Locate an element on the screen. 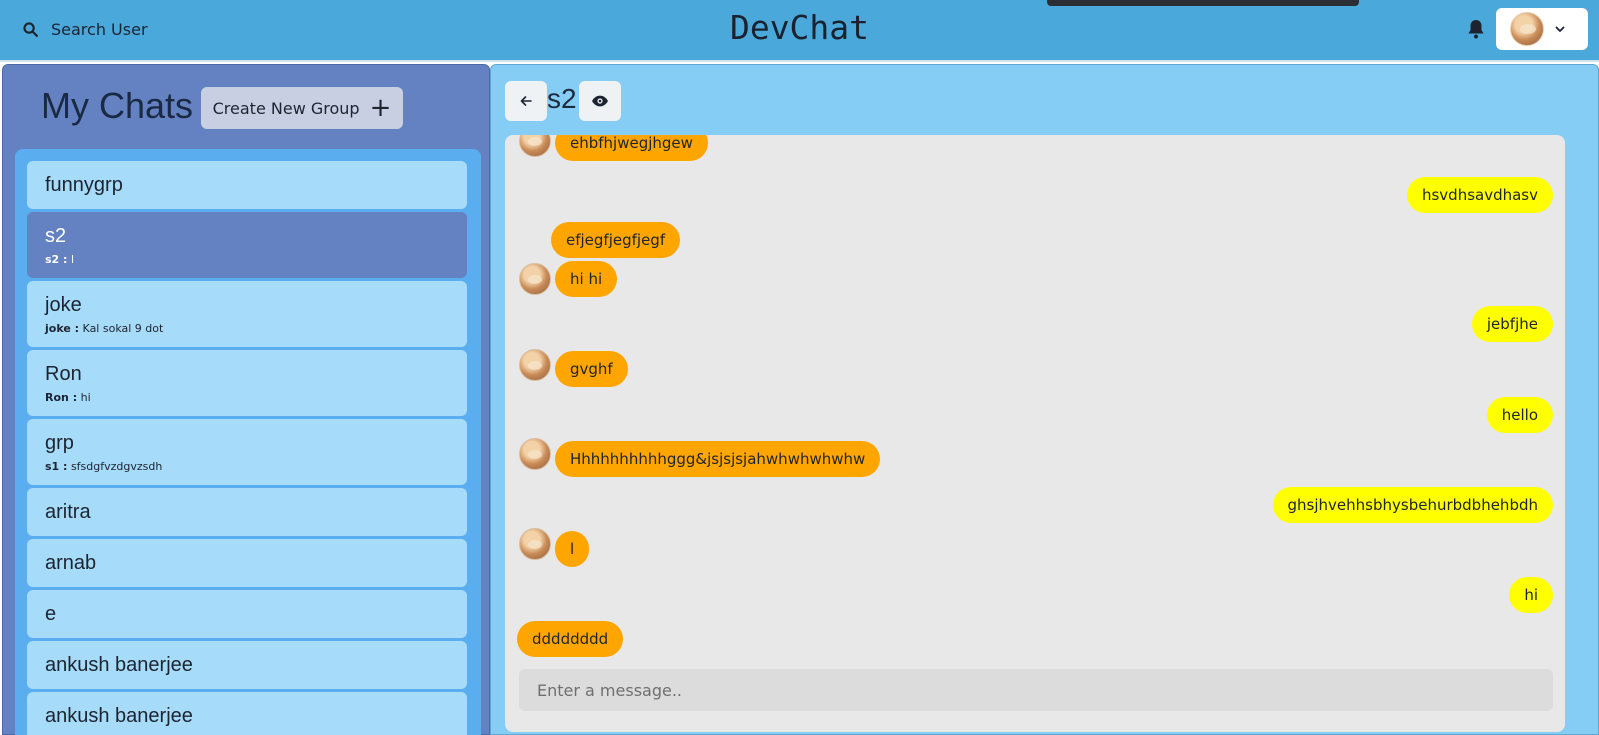 This screenshot has height=735, width=1599. outgoing-message: hsvdhsavdhasv is located at coordinates (1479, 195).